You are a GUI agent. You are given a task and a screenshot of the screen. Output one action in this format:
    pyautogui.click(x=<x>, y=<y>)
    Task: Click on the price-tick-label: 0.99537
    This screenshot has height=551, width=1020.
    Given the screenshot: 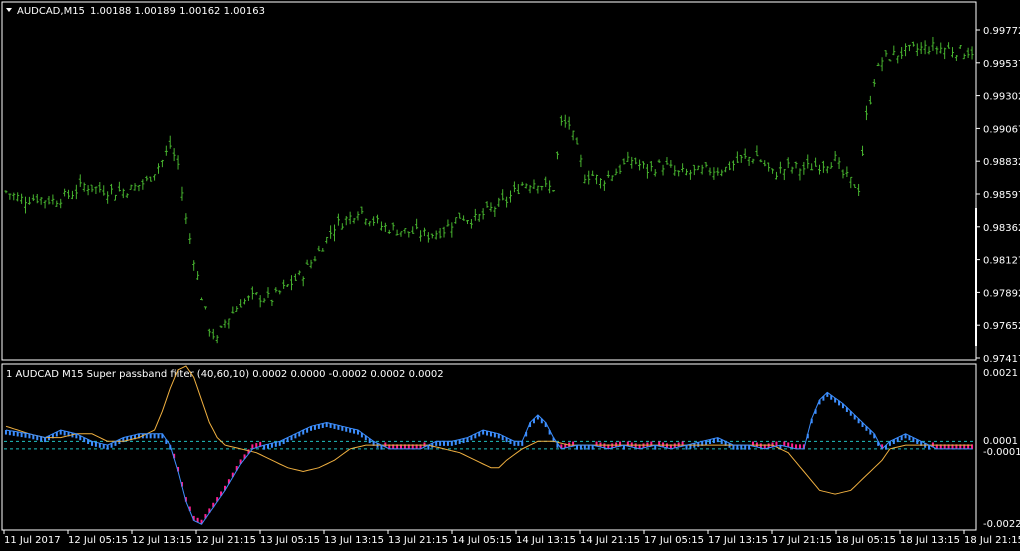 What is the action you would take?
    pyautogui.click(x=1001, y=64)
    